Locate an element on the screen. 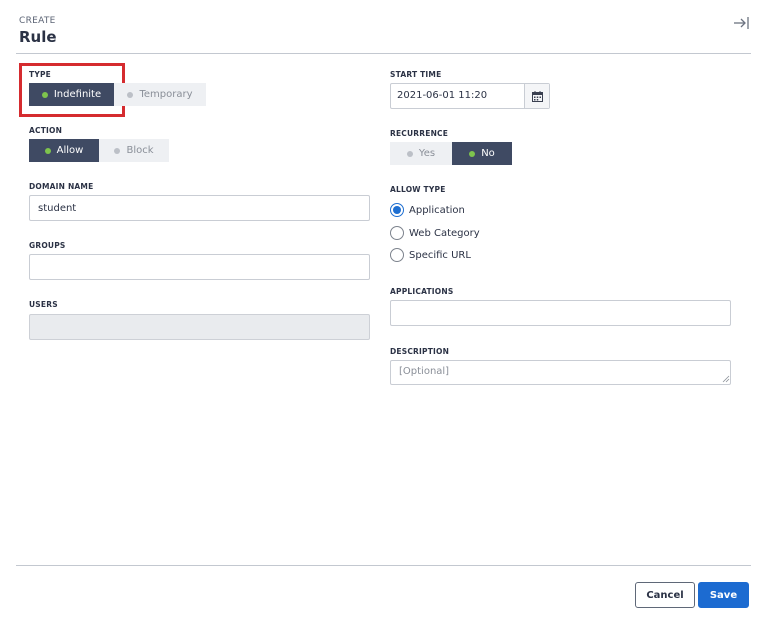  action-toggle-group: Allow Block is located at coordinates (99, 150).